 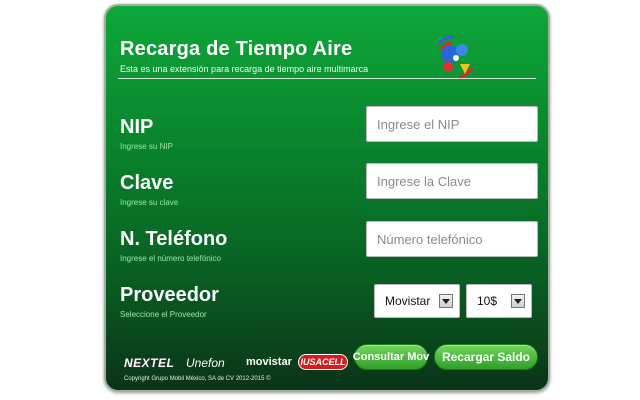 I want to click on signal-network-logo-icon, so click(x=455, y=57).